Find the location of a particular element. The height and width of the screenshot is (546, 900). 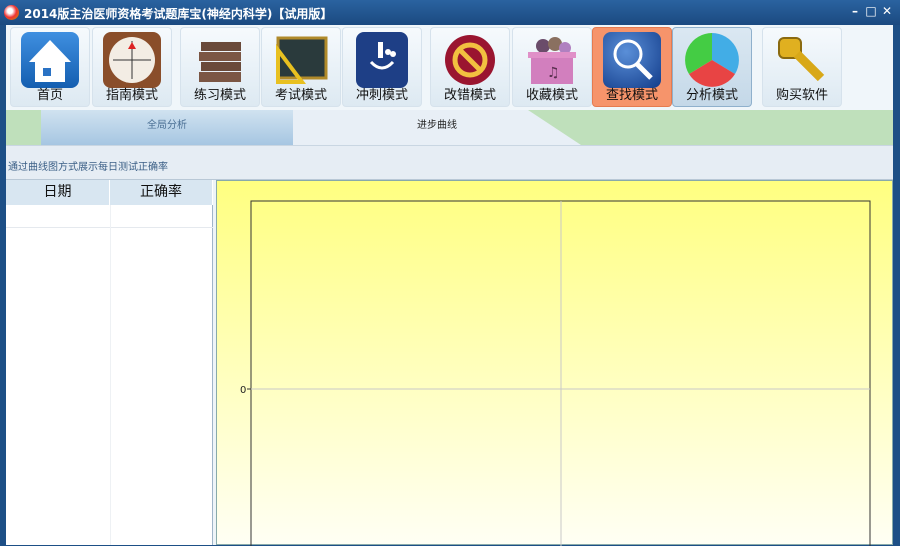

app-logo-icon is located at coordinates (11, 12).